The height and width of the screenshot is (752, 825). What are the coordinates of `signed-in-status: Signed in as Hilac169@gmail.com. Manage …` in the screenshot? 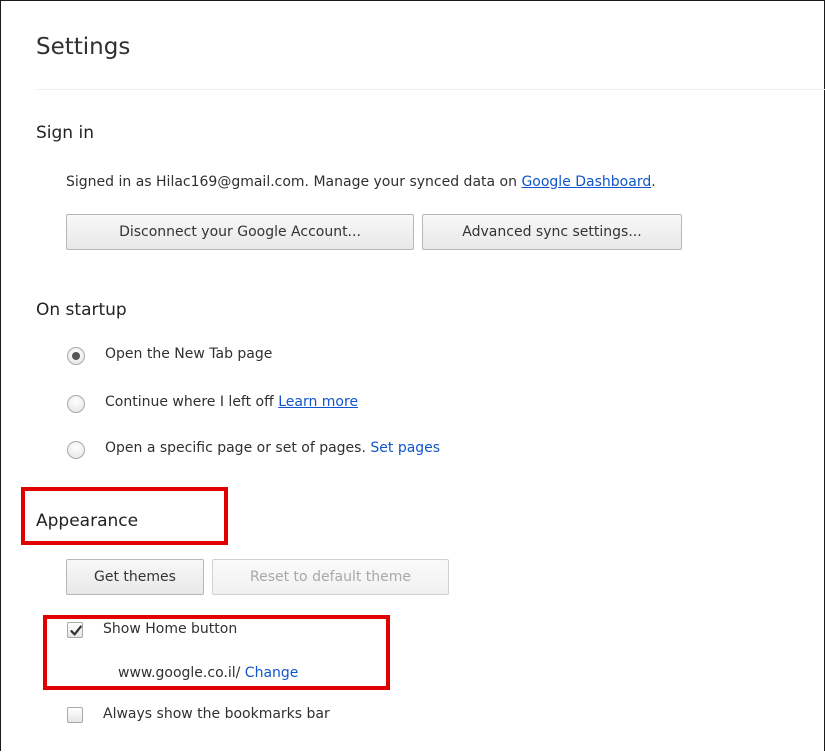 It's located at (361, 182).